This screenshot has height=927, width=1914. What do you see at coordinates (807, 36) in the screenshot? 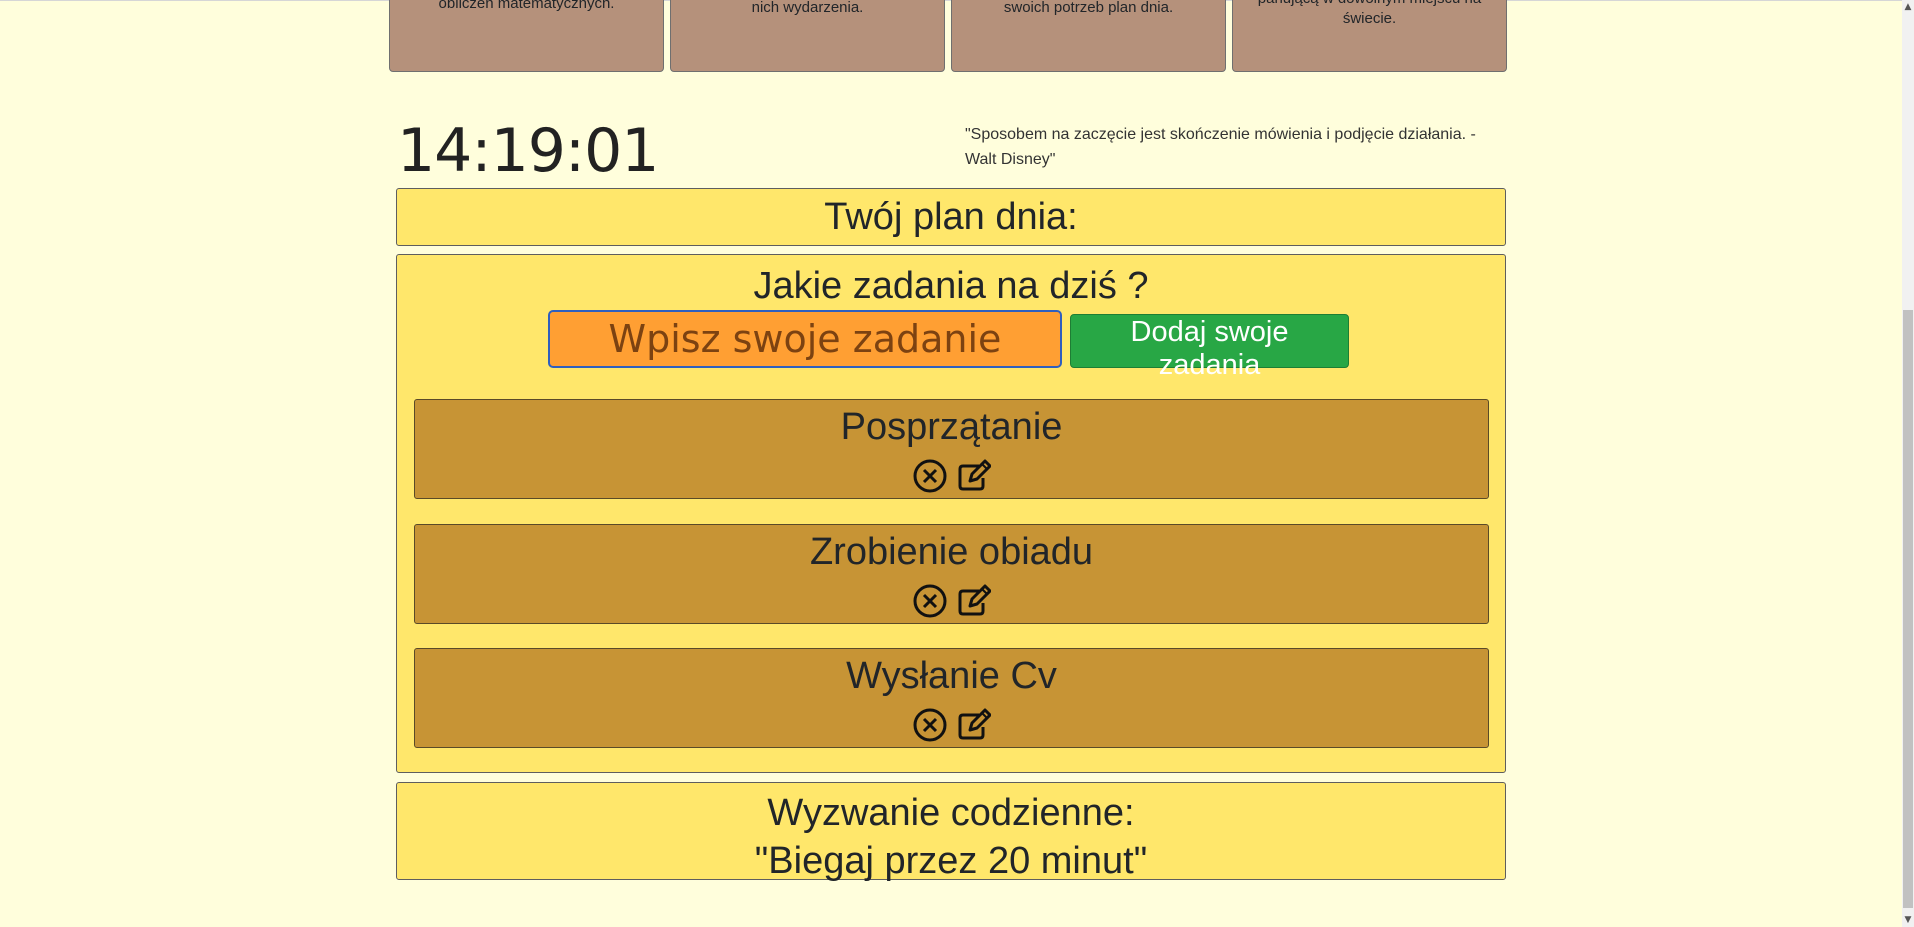
I see `feature-card: nich wydarzenia.` at bounding box center [807, 36].